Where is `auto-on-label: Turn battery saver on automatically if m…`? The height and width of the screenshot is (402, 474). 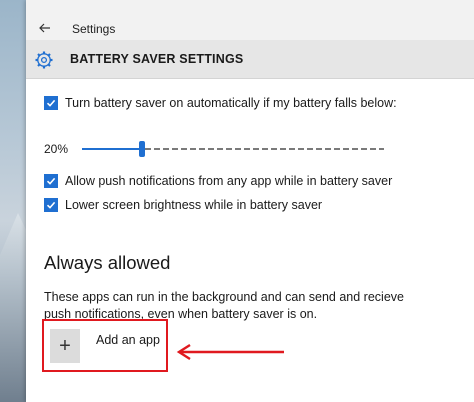 auto-on-label: Turn battery saver on automatically if m… is located at coordinates (231, 103).